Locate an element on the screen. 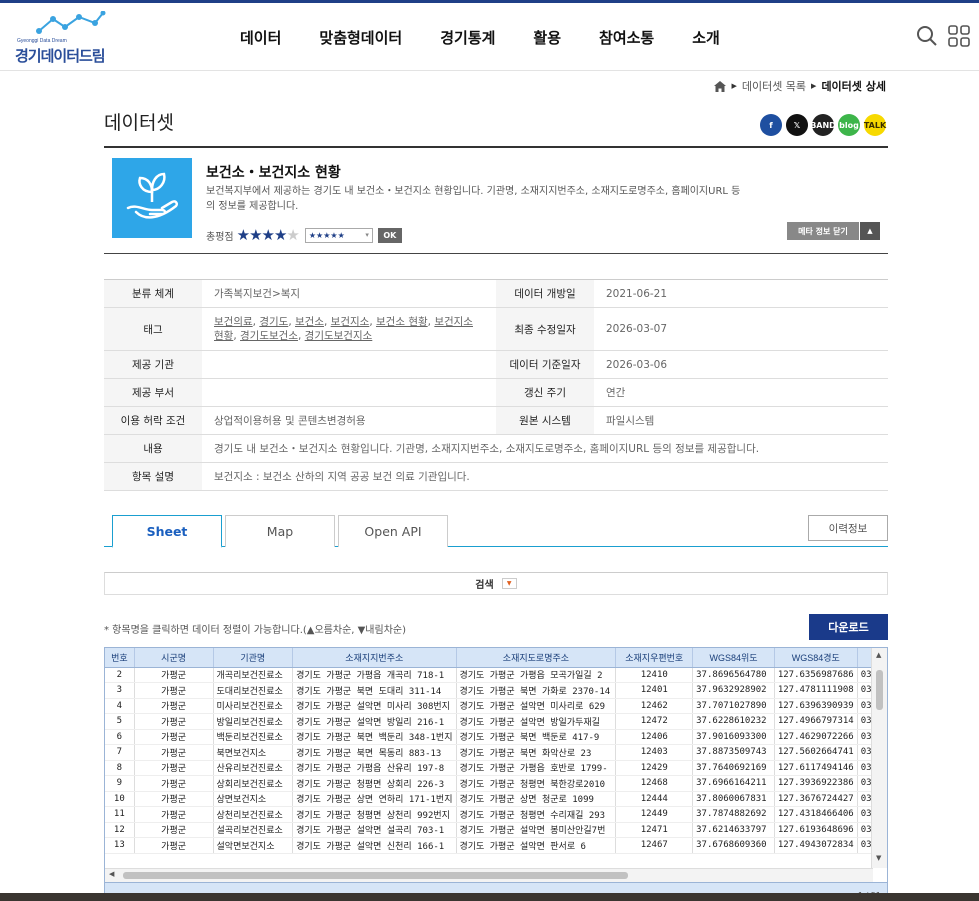 This screenshot has height=901, width=979. info-category: 가족복지보건>복지 is located at coordinates (349, 293).